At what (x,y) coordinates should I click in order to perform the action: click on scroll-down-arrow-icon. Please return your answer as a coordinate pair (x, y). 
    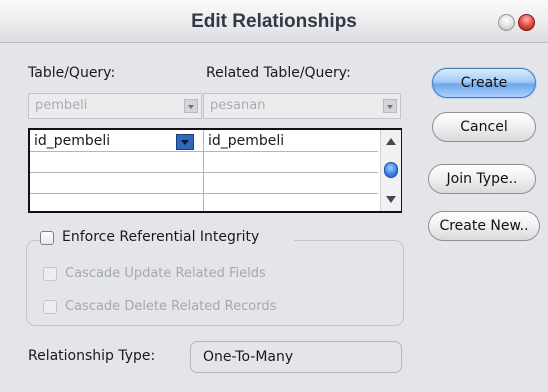
    Looking at the image, I should click on (391, 199).